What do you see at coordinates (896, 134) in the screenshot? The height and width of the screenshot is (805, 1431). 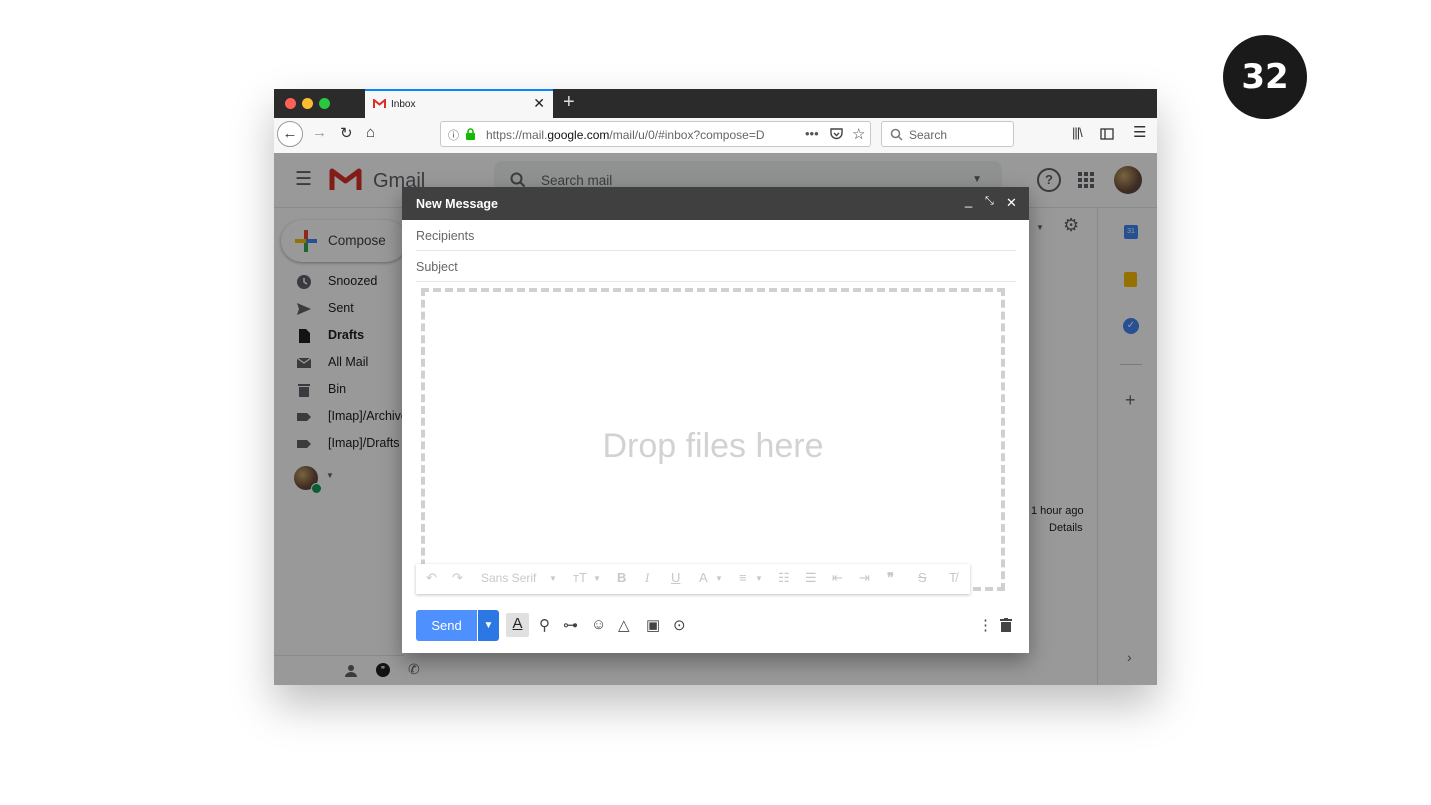 I see `search-icon` at bounding box center [896, 134].